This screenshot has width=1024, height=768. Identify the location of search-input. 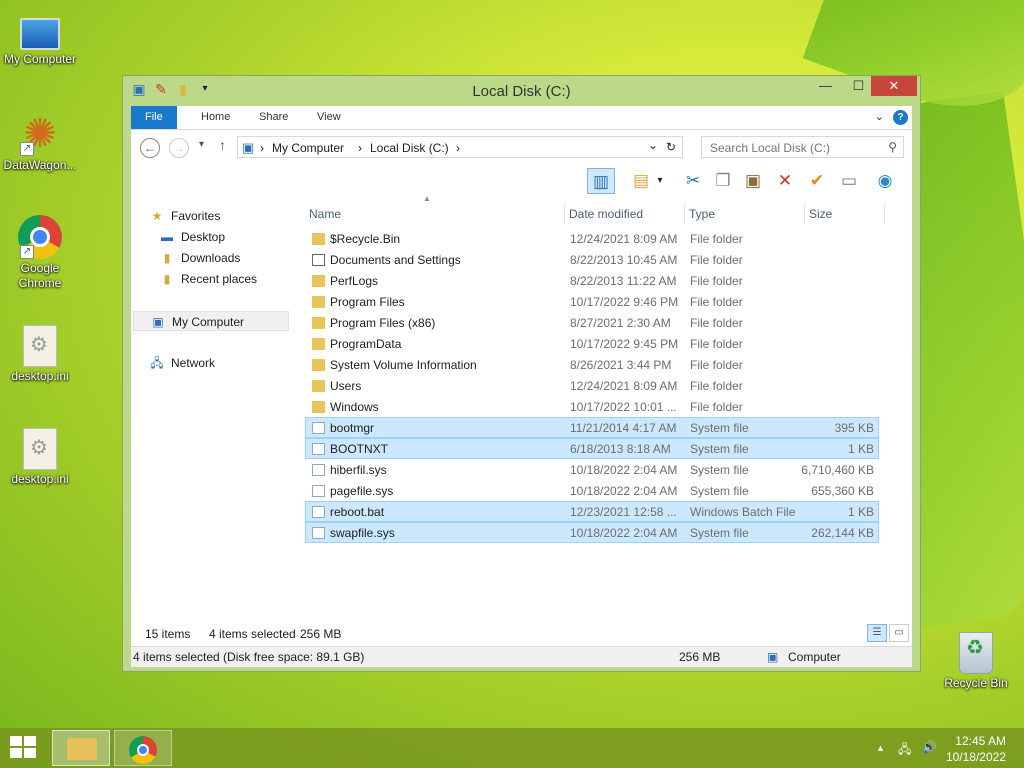
(795, 148).